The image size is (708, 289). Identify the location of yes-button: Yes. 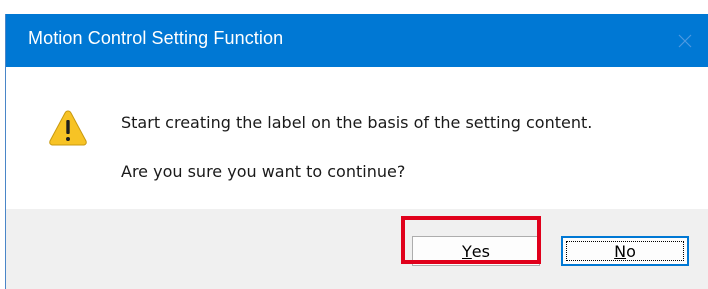
(476, 251).